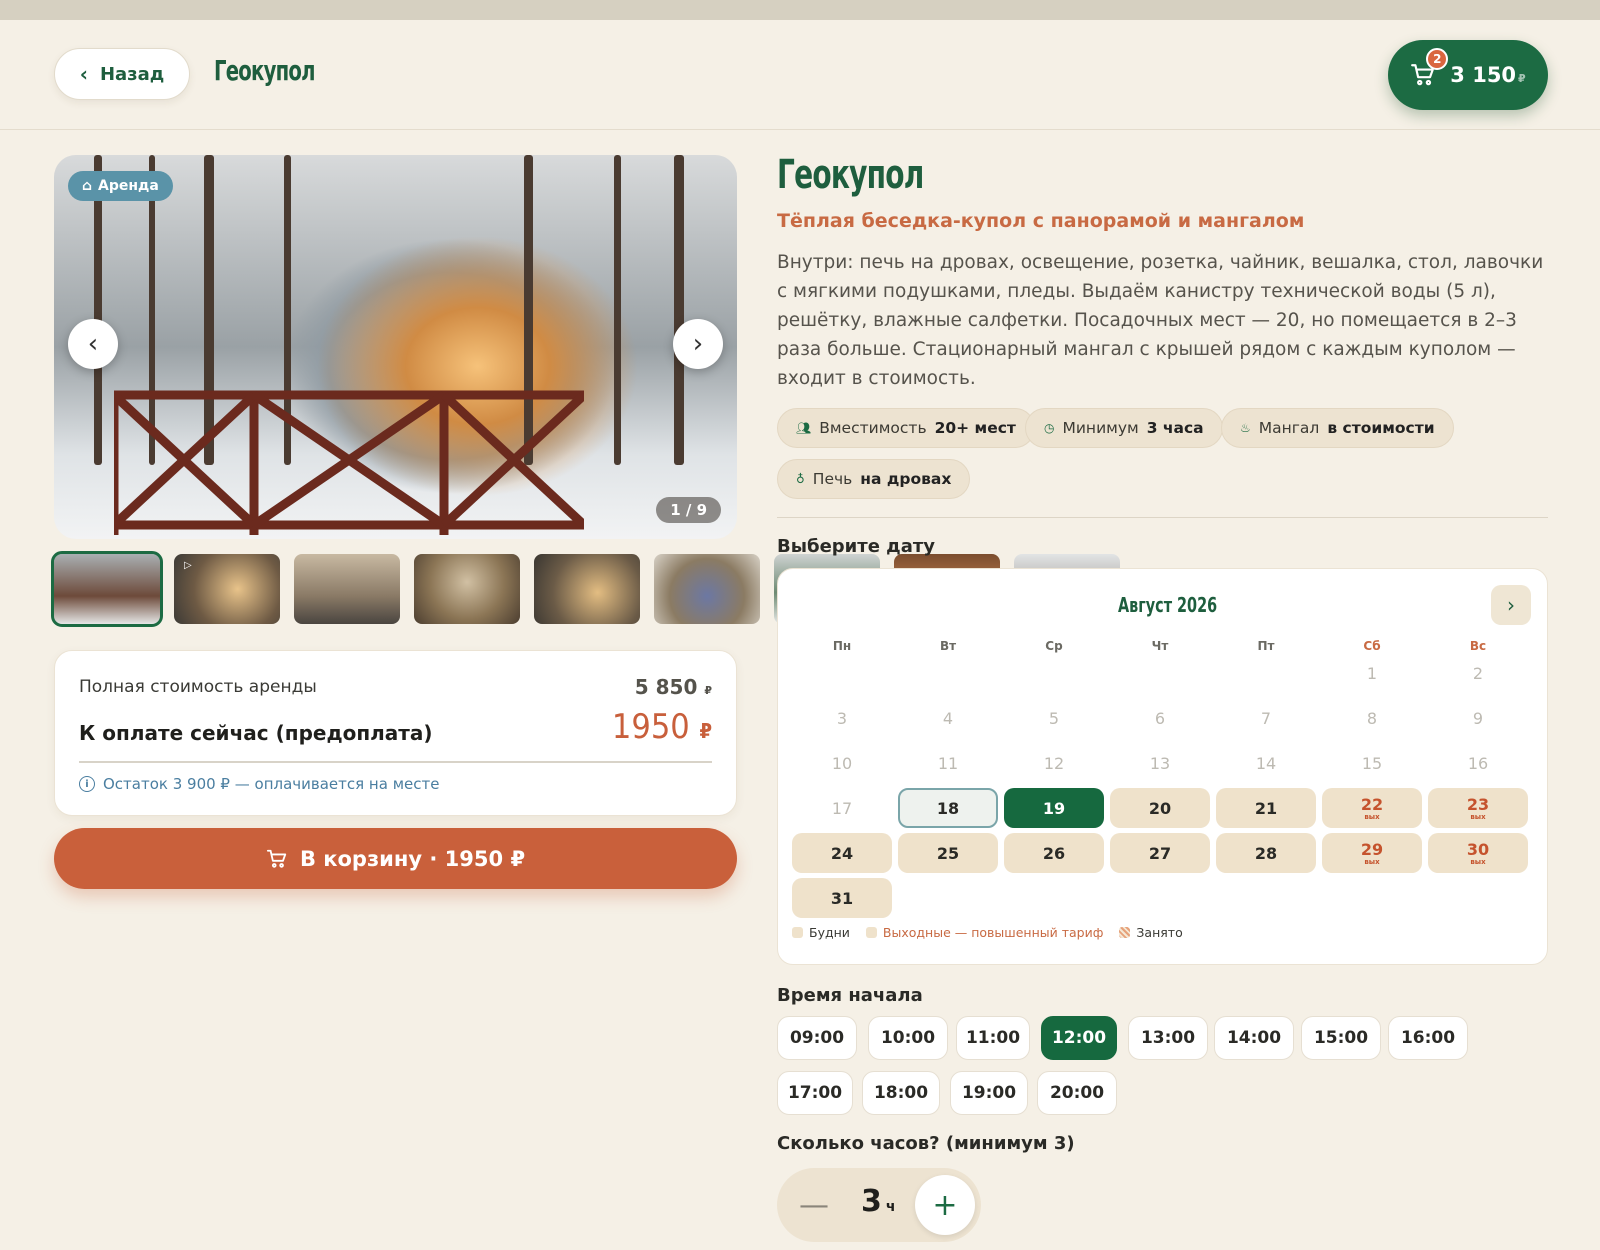 The height and width of the screenshot is (1250, 1600). What do you see at coordinates (1254, 1038) in the screenshot?
I see `time-slot: 14:00` at bounding box center [1254, 1038].